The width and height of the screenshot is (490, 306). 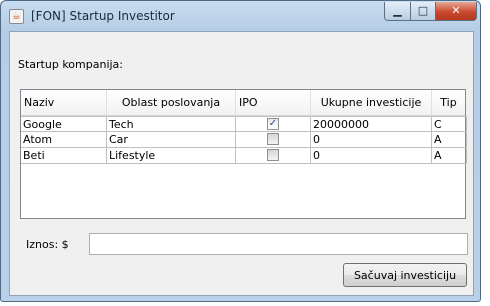 What do you see at coordinates (449, 124) in the screenshot?
I see `cell-tip: C` at bounding box center [449, 124].